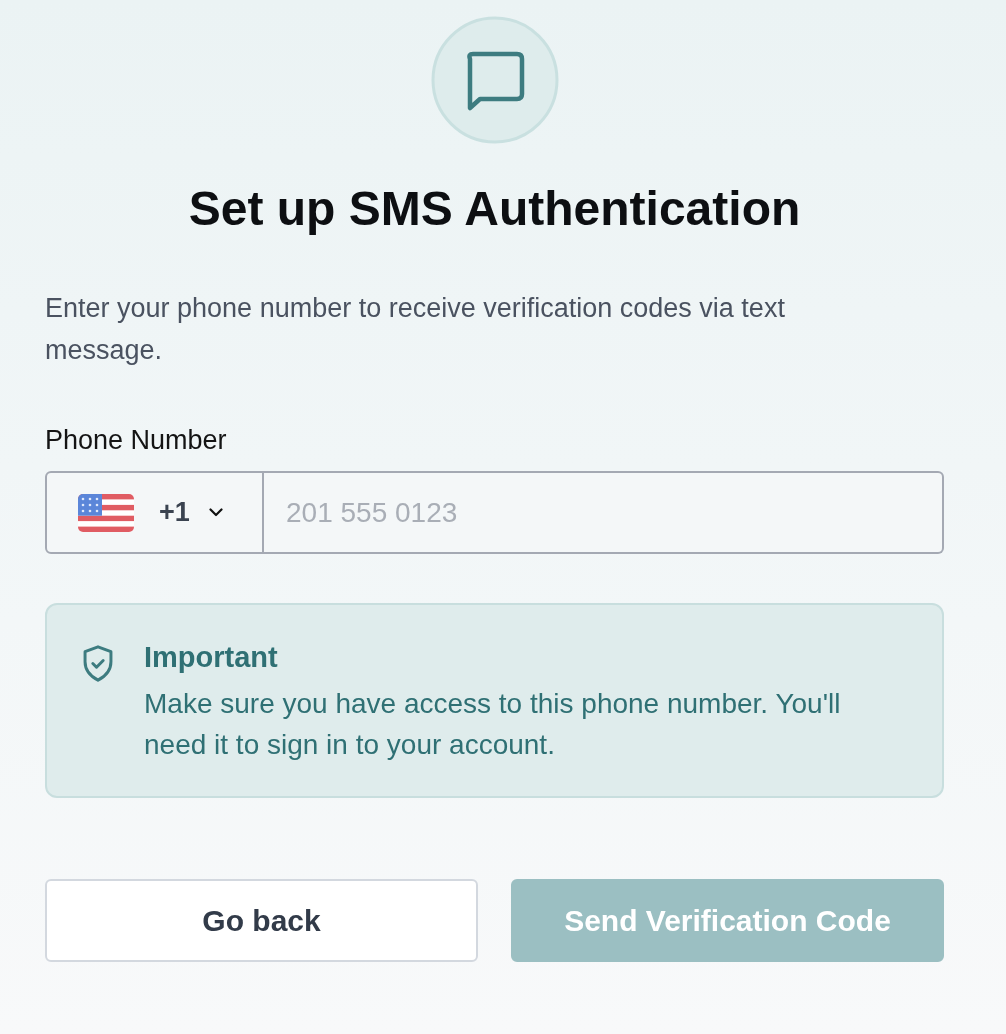  Describe the element at coordinates (106, 512) in the screenshot. I see `flag-icon` at that location.